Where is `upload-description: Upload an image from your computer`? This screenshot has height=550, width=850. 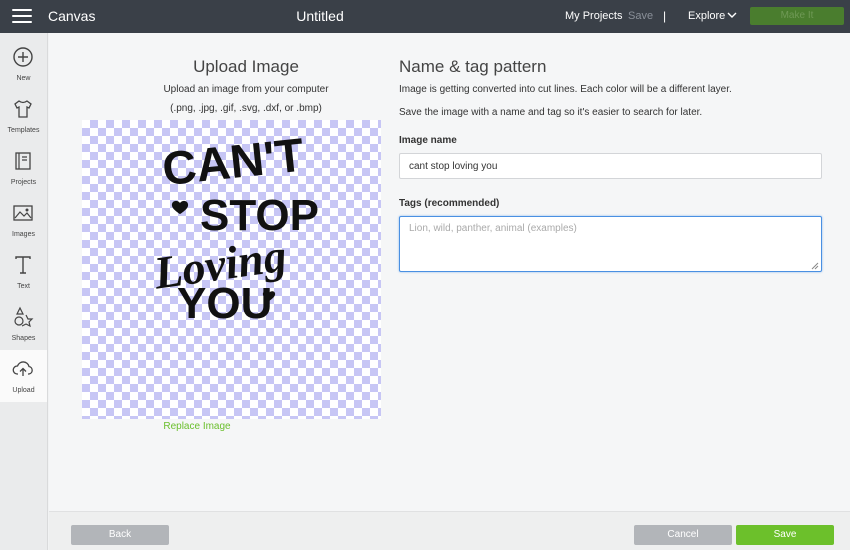 upload-description: Upload an image from your computer is located at coordinates (246, 89).